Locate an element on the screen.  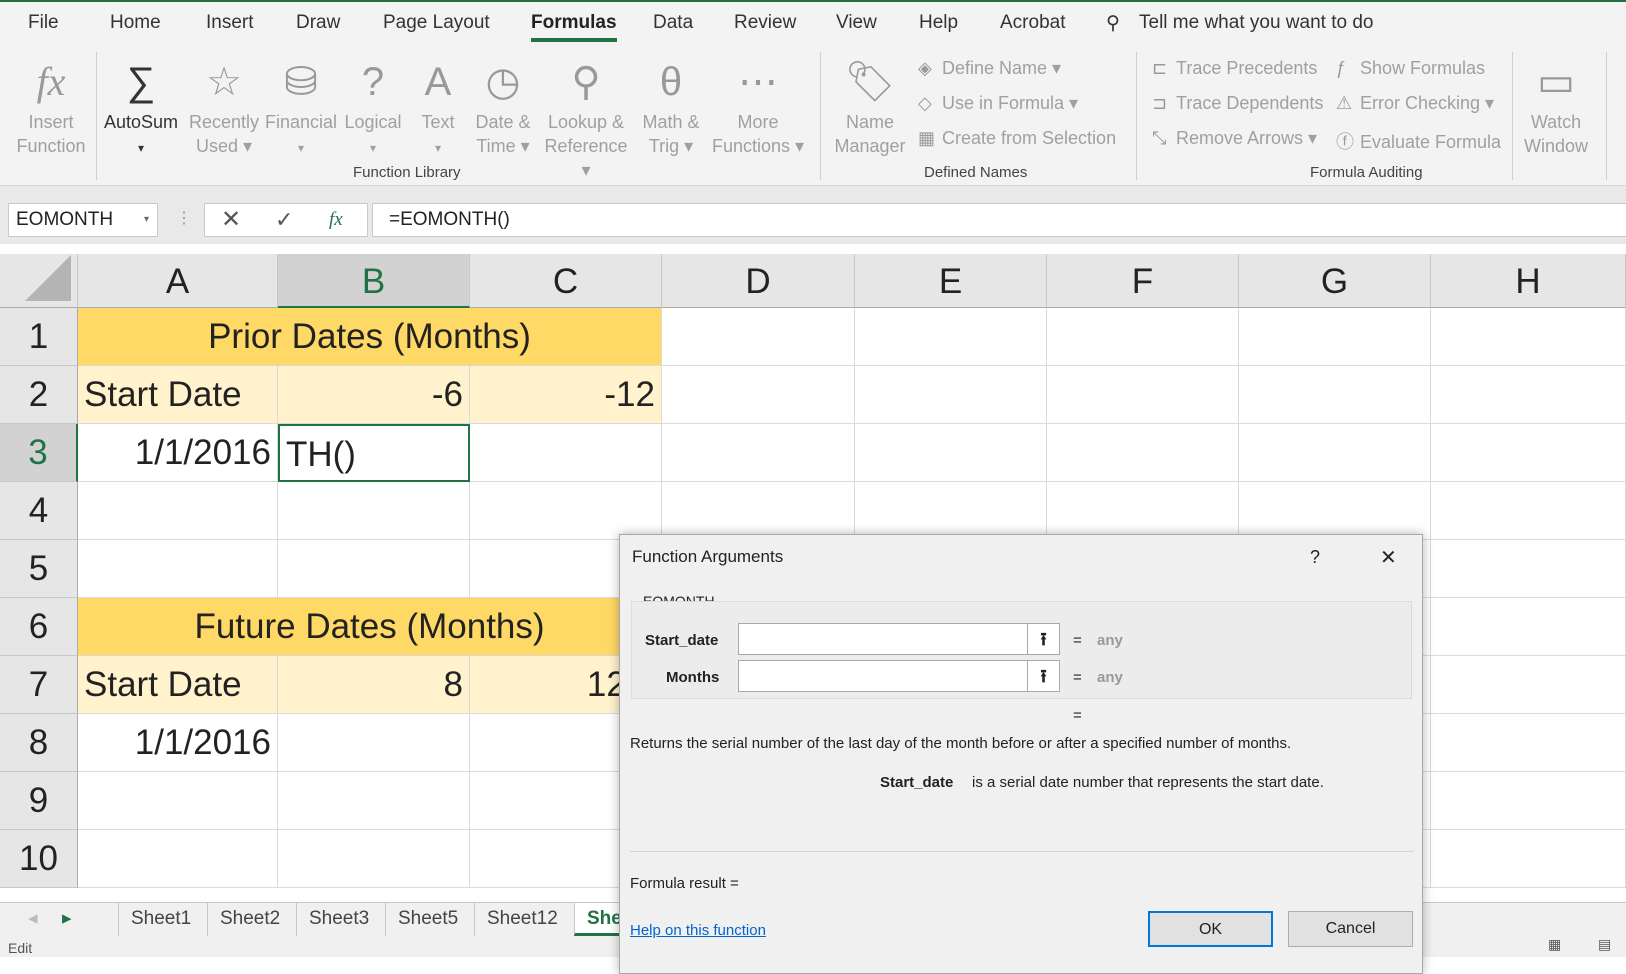
text-button: A Text ▾ is located at coordinates (438, 107).